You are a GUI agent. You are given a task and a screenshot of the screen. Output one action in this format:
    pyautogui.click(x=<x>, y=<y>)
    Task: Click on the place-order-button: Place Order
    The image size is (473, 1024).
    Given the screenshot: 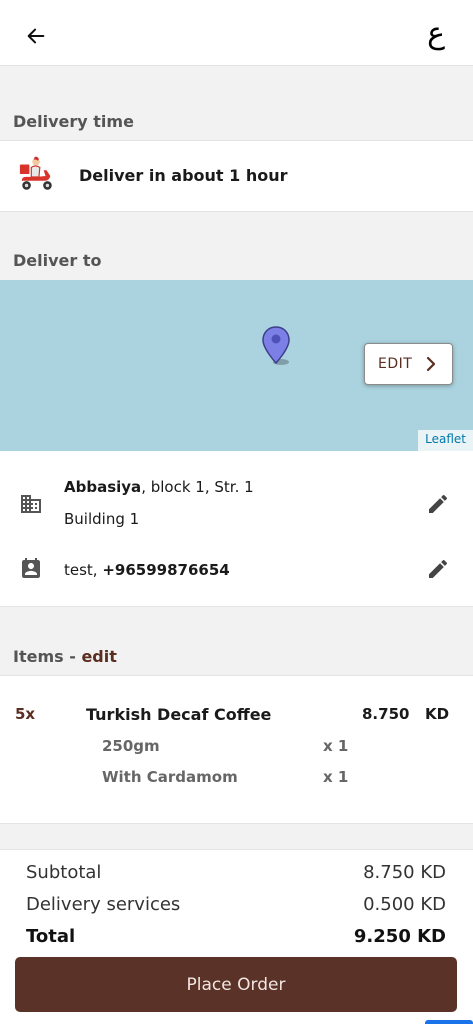 What is the action you would take?
    pyautogui.click(x=236, y=984)
    